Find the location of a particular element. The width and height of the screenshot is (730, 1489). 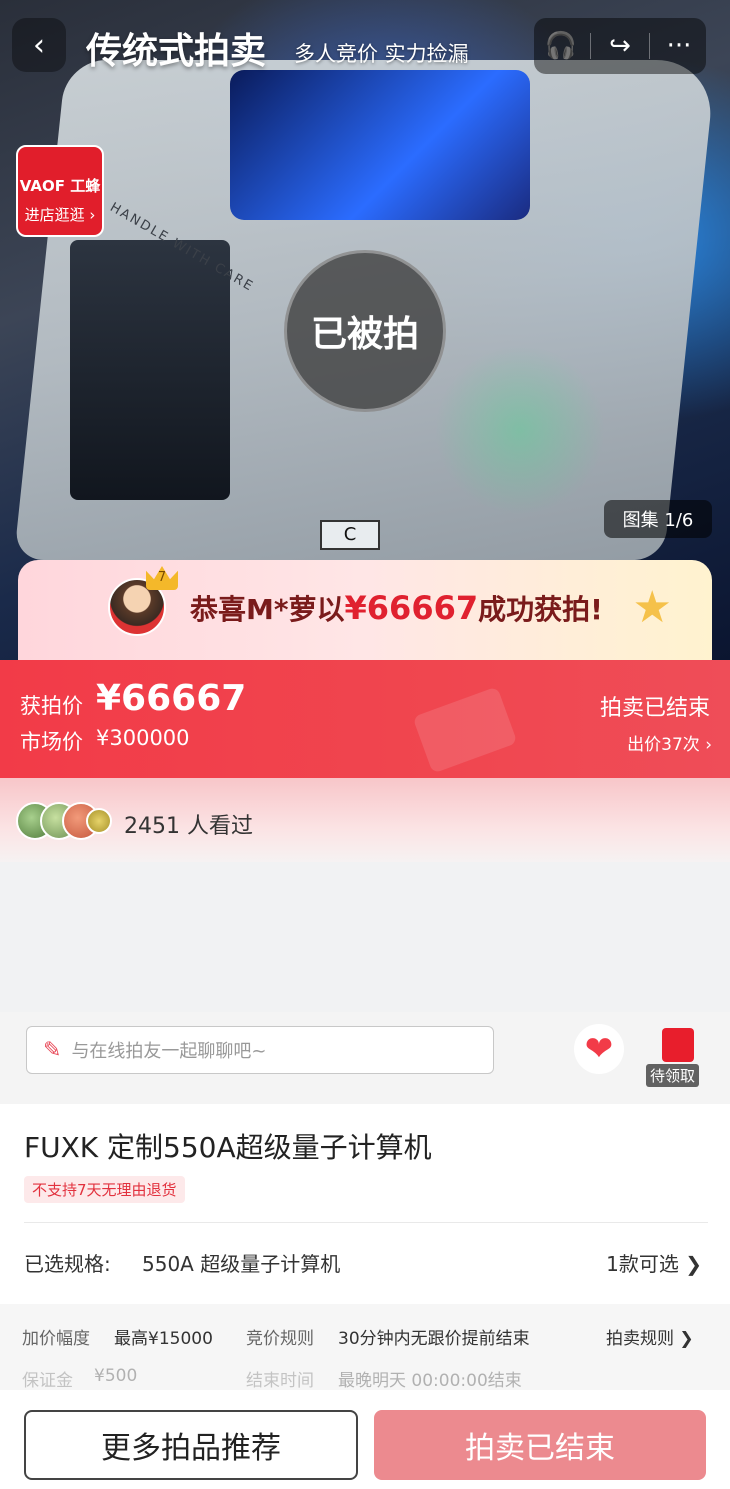

star-icon: ★ is located at coordinates (652, 607).